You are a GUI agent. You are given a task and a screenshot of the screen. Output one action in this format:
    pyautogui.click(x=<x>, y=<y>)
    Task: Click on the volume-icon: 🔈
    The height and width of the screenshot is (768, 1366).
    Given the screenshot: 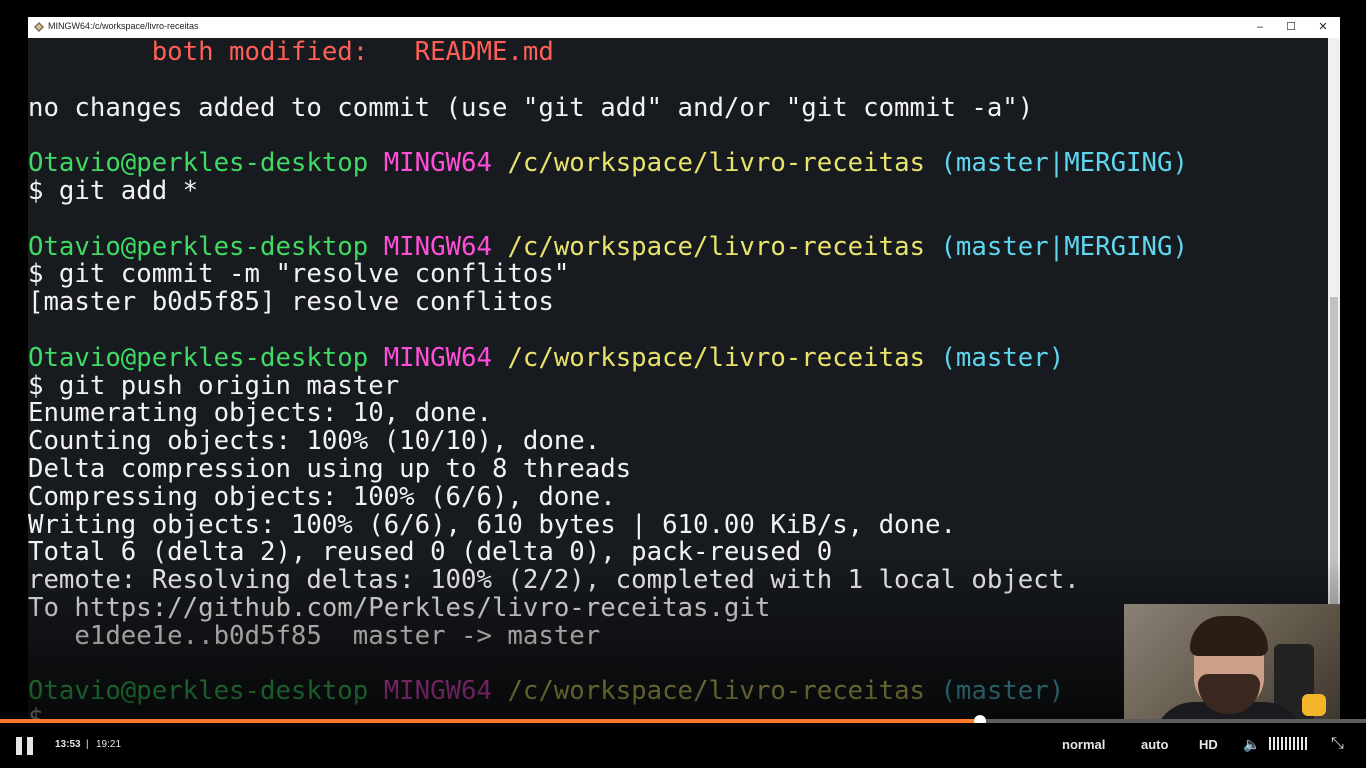 What is the action you would take?
    pyautogui.click(x=1251, y=744)
    